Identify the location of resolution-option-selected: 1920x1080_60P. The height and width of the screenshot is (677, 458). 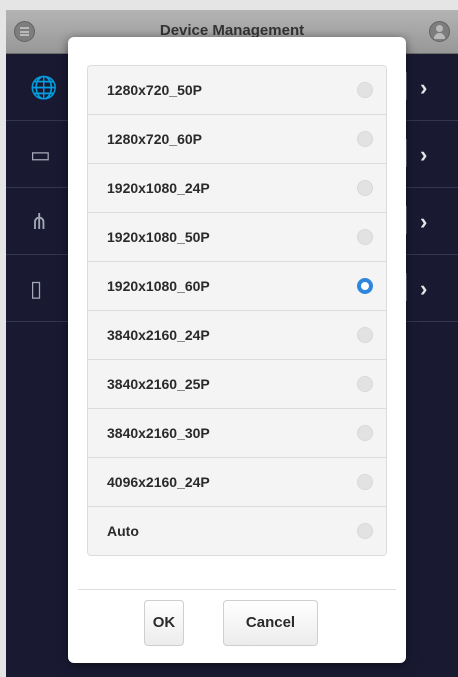
(237, 286).